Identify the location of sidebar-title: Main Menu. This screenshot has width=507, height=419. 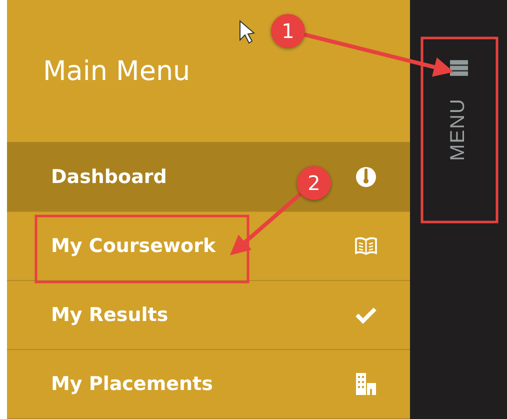
(116, 71).